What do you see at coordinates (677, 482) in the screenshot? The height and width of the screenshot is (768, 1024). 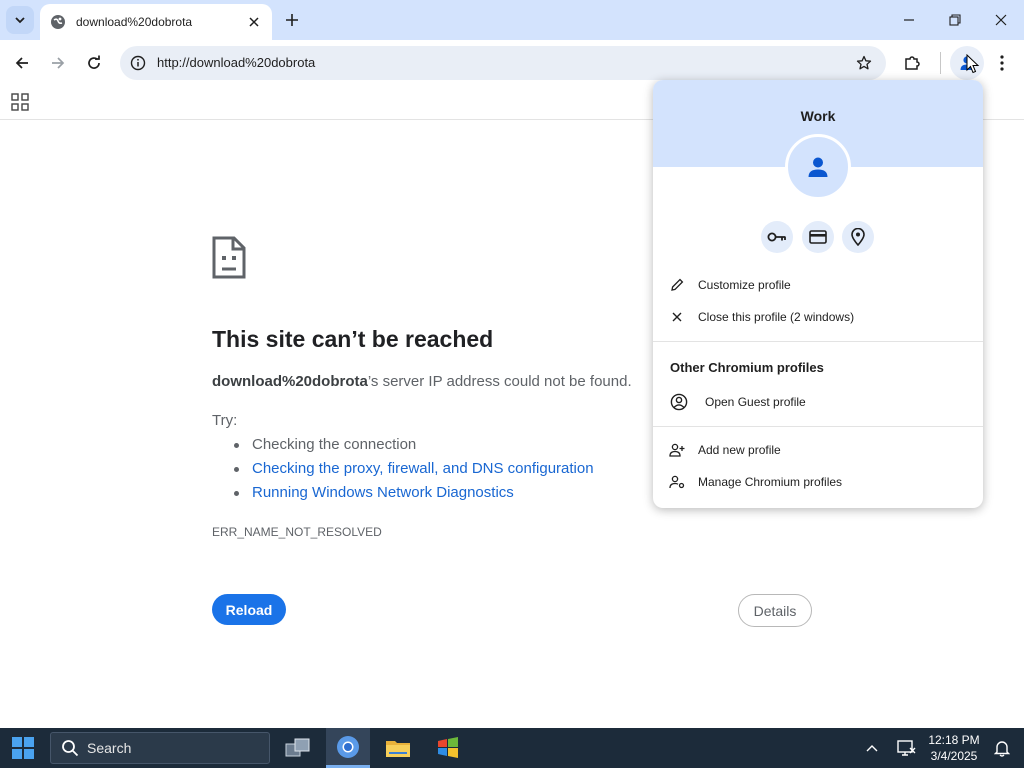 I see `manage-profiles-icon` at bounding box center [677, 482].